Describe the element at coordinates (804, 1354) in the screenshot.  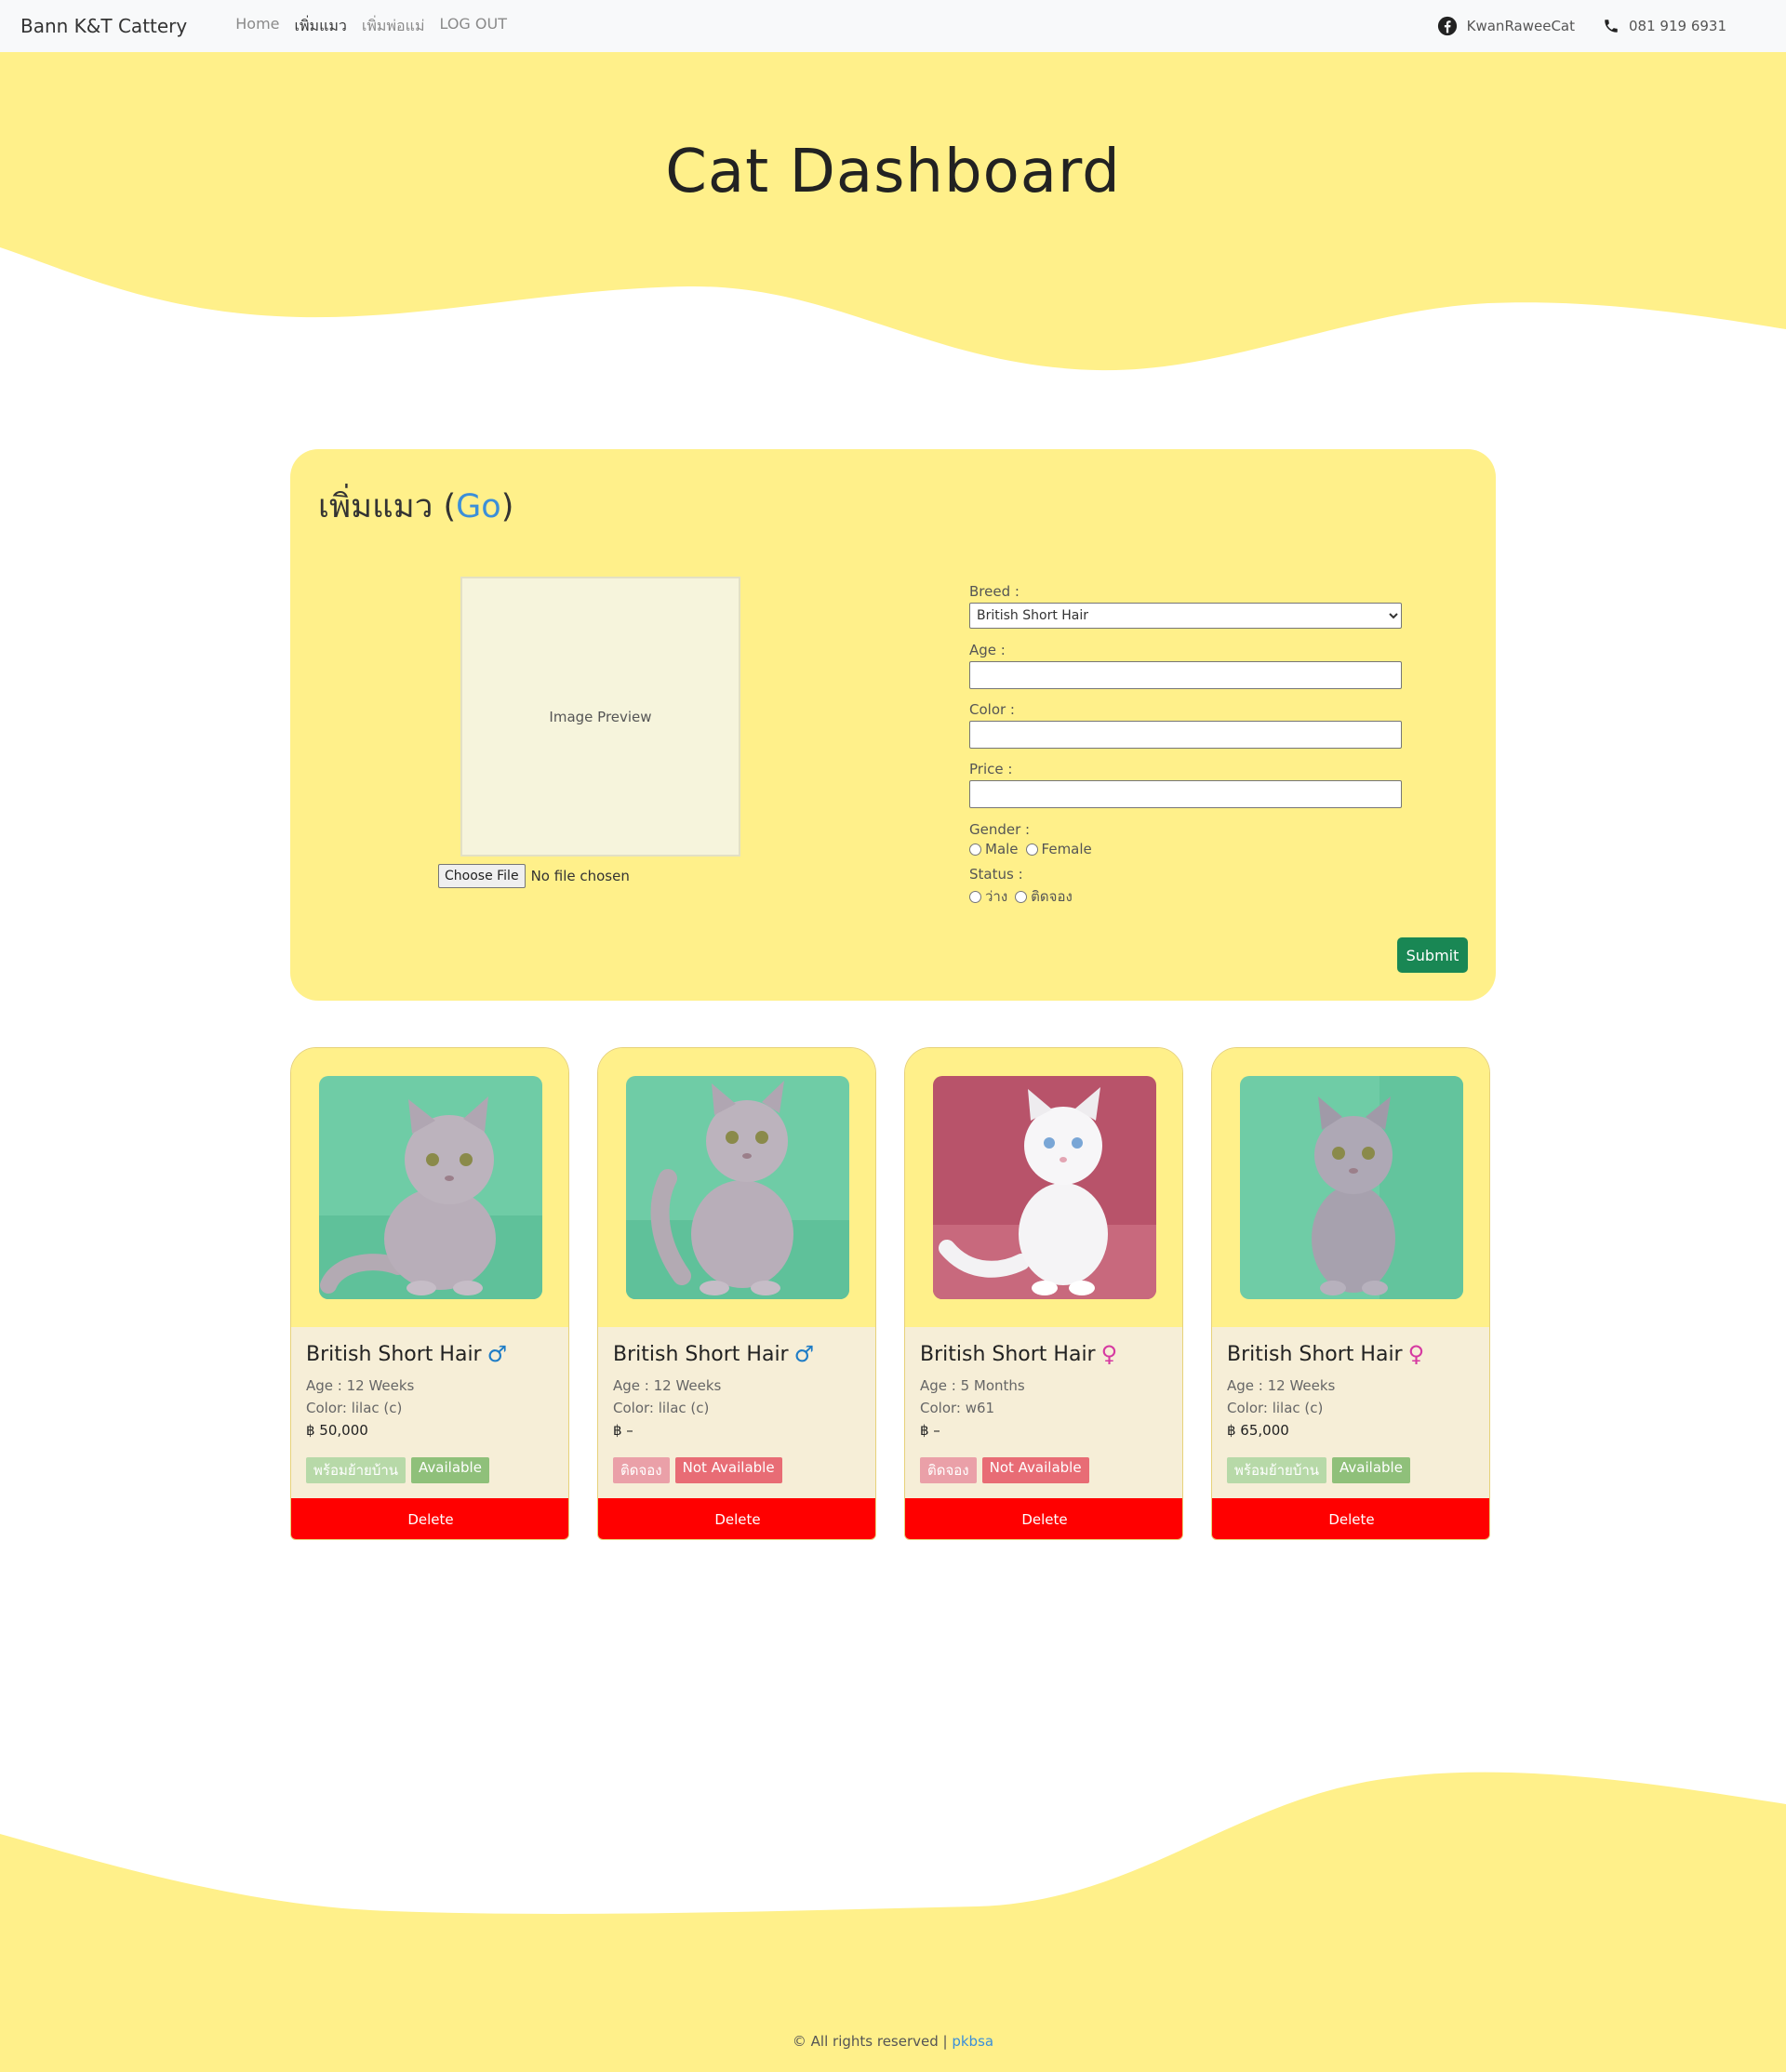
I see `male-icon: ♂` at that location.